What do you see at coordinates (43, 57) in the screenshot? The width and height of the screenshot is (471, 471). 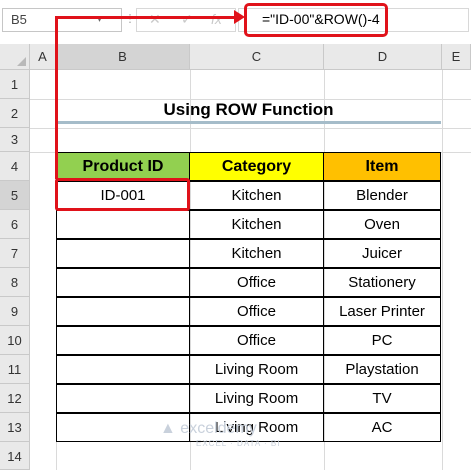 I see `column-header-a: A` at bounding box center [43, 57].